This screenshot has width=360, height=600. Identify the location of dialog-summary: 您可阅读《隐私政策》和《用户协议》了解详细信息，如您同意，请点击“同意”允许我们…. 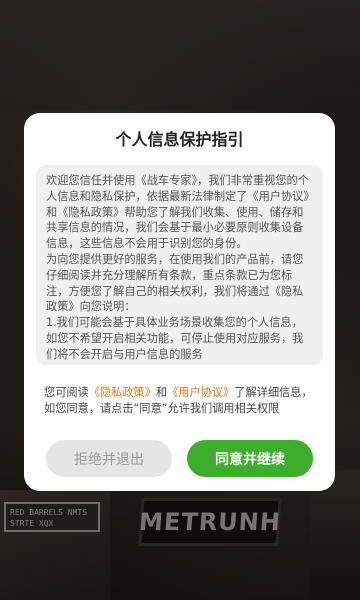
(179, 401).